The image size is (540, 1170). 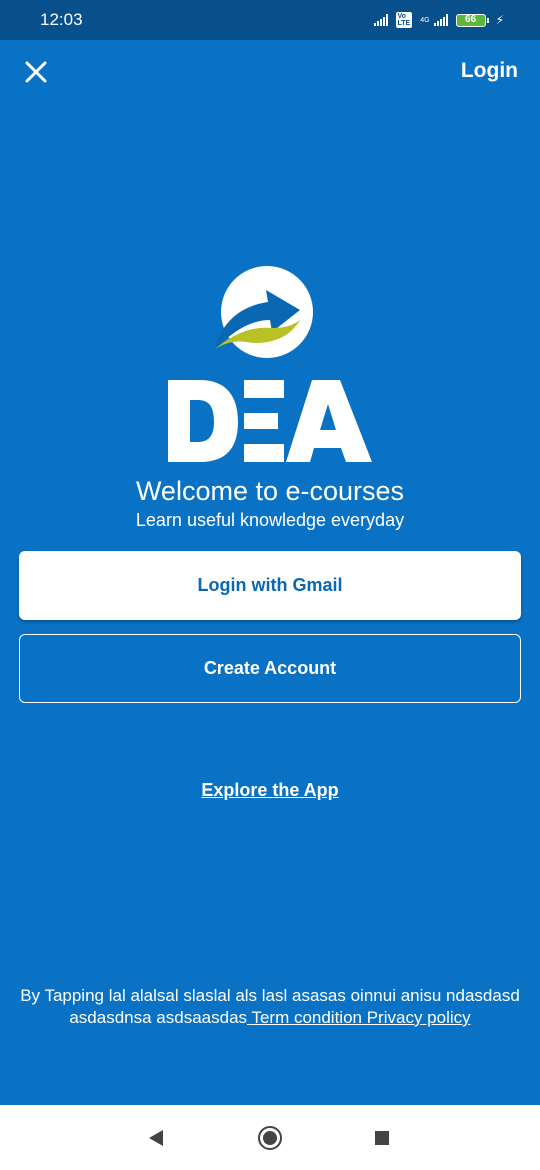 I want to click on volte-icon: Vo LTE, so click(x=404, y=20).